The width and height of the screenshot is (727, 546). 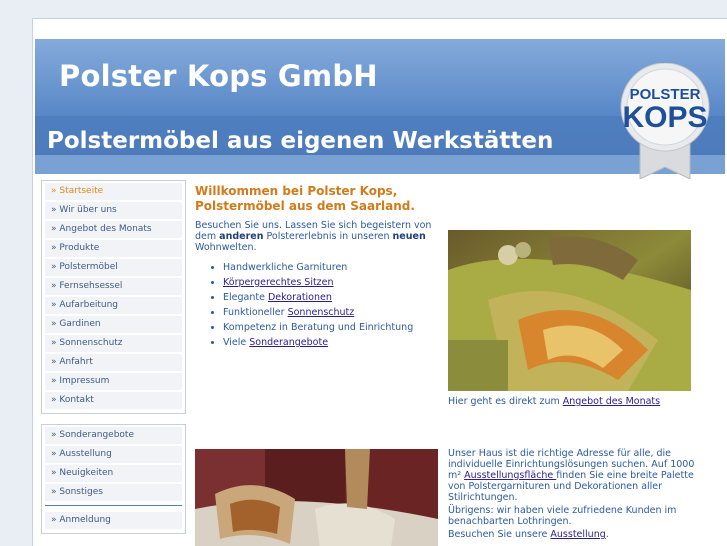 I want to click on menu-item-sonstiges: » Sonstiges, so click(x=113, y=493).